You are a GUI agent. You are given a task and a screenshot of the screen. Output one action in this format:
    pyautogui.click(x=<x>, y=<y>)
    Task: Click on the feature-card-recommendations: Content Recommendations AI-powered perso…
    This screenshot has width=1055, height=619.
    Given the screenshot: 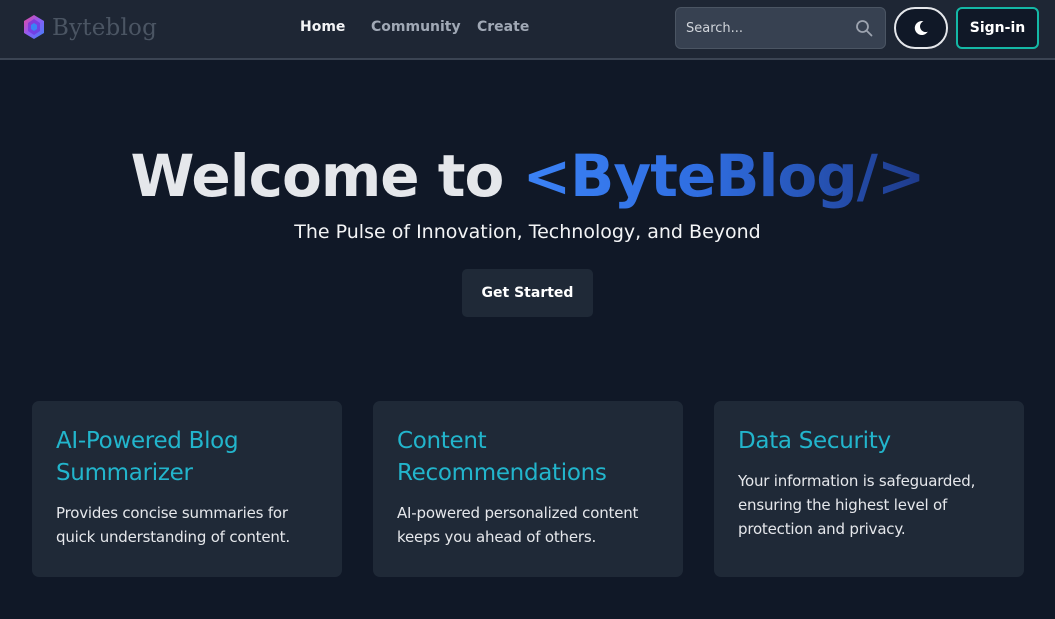 What is the action you would take?
    pyautogui.click(x=528, y=489)
    